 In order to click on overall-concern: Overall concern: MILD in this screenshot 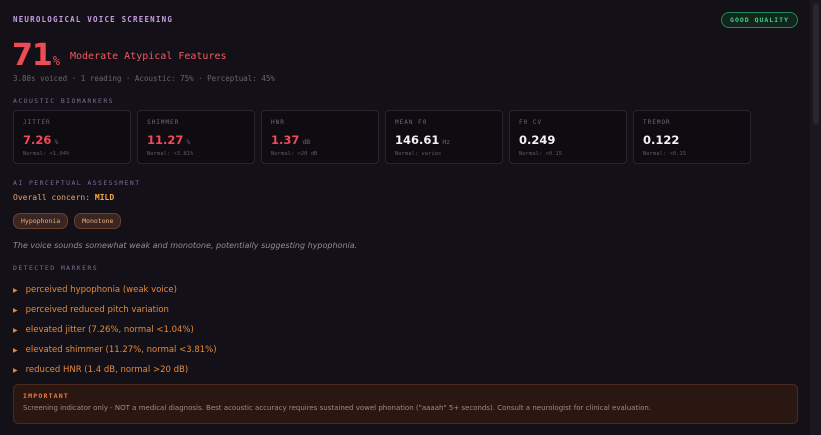, I will do `click(63, 197)`.